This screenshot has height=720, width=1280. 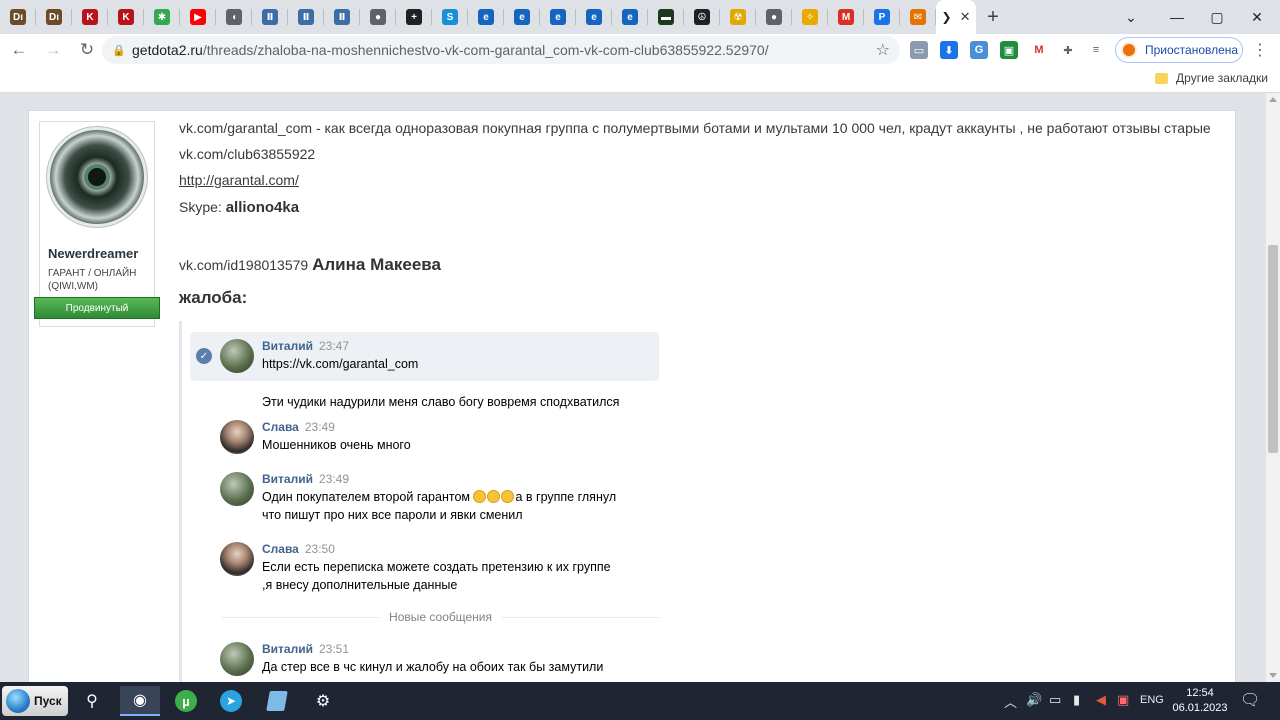 What do you see at coordinates (198, 17) in the screenshot?
I see `browser-tab: ▶` at bounding box center [198, 17].